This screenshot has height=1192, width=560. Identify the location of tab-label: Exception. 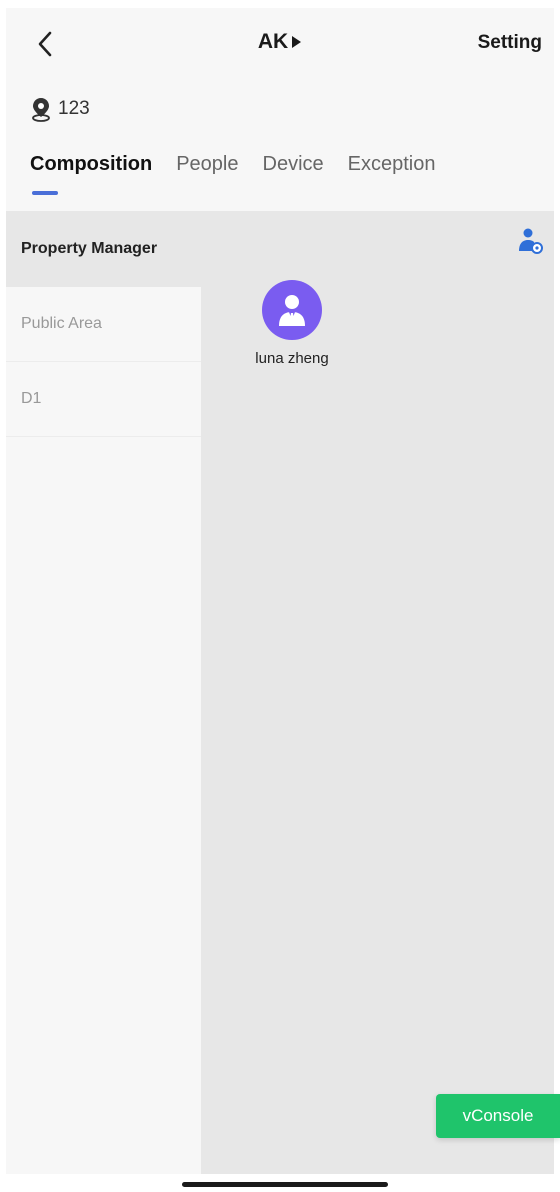
(391, 164).